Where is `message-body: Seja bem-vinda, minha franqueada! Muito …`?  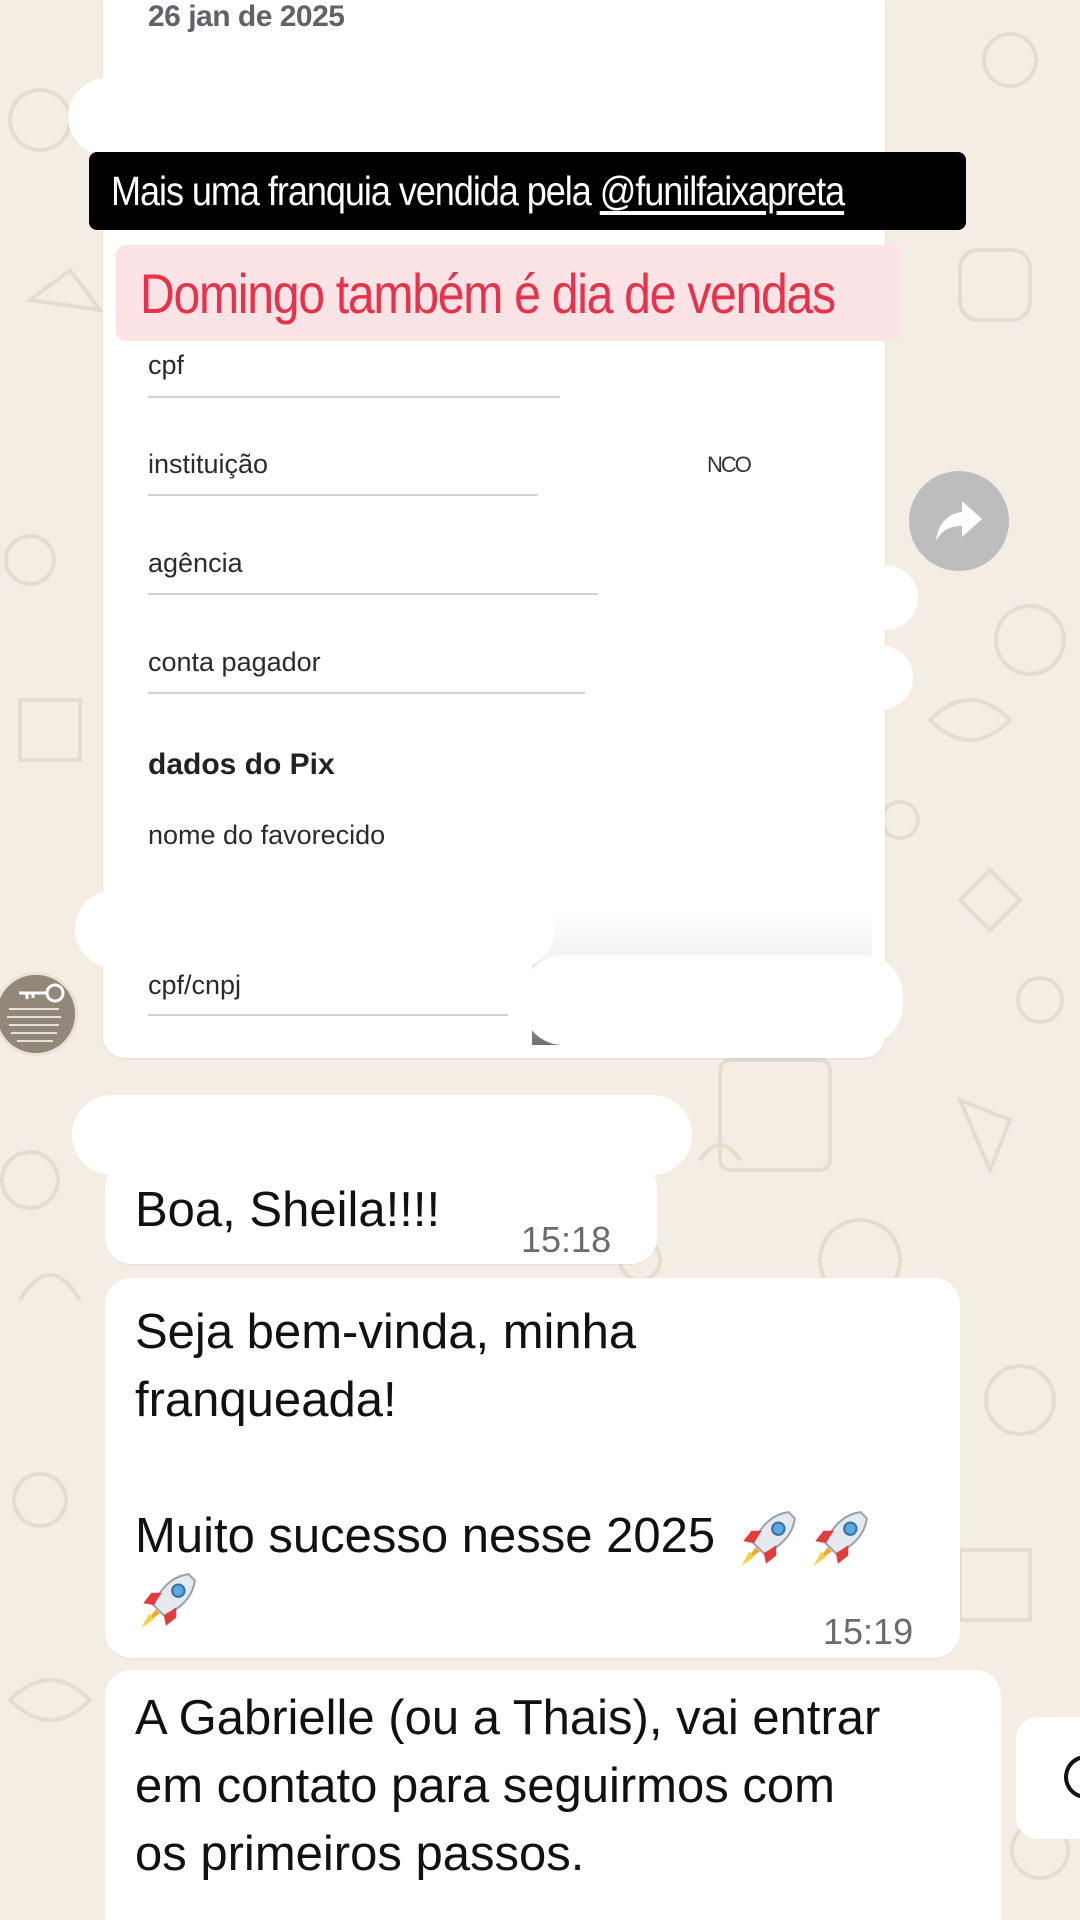
message-body: Seja bem-vinda, minha franqueada! Muito … is located at coordinates (504, 1435).